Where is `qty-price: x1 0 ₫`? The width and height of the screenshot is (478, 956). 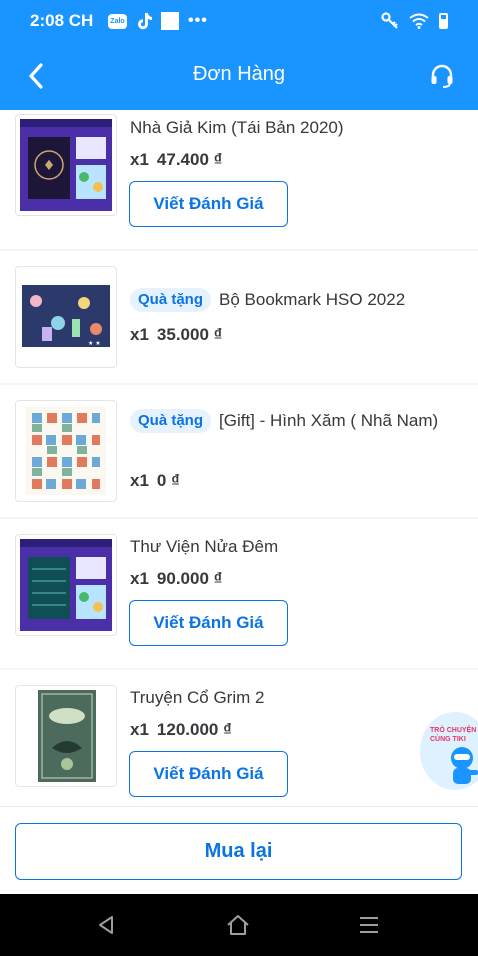
qty-price: x1 0 ₫ is located at coordinates (155, 481).